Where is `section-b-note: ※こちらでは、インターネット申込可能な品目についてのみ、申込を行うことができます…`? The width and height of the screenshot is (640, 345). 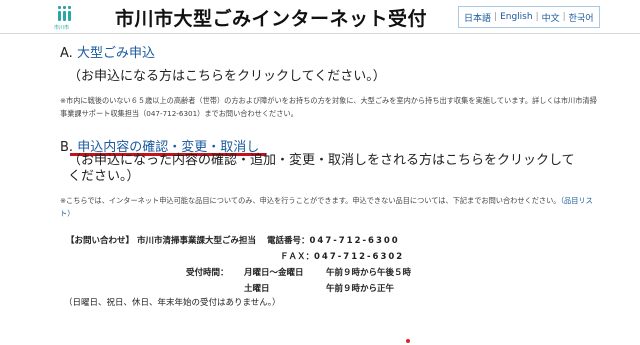
section-b-note: ※こちらでは、インターネット申込可能な品目についてのみ、申込を行うことができます… is located at coordinates (330, 207).